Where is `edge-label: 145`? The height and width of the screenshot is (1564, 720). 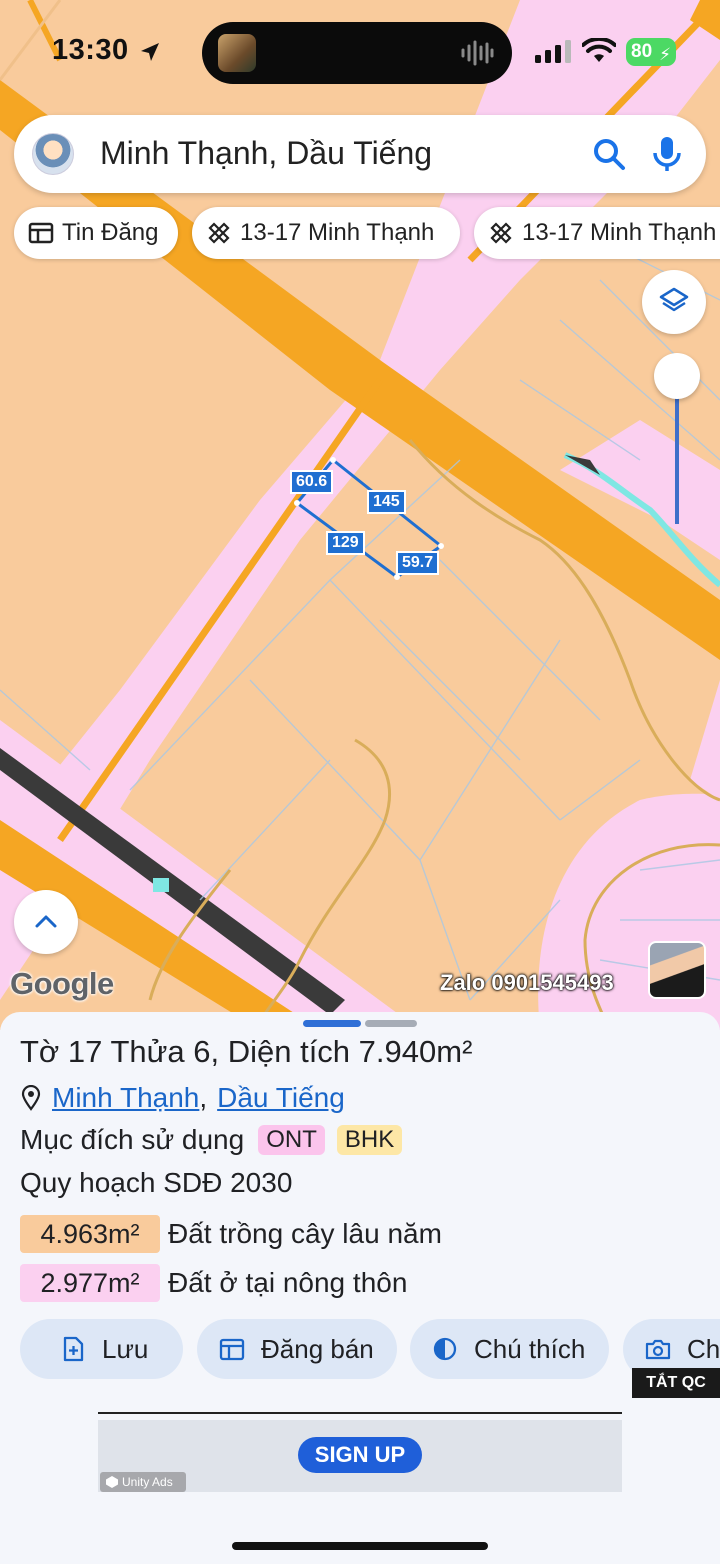 edge-label: 145 is located at coordinates (386, 502).